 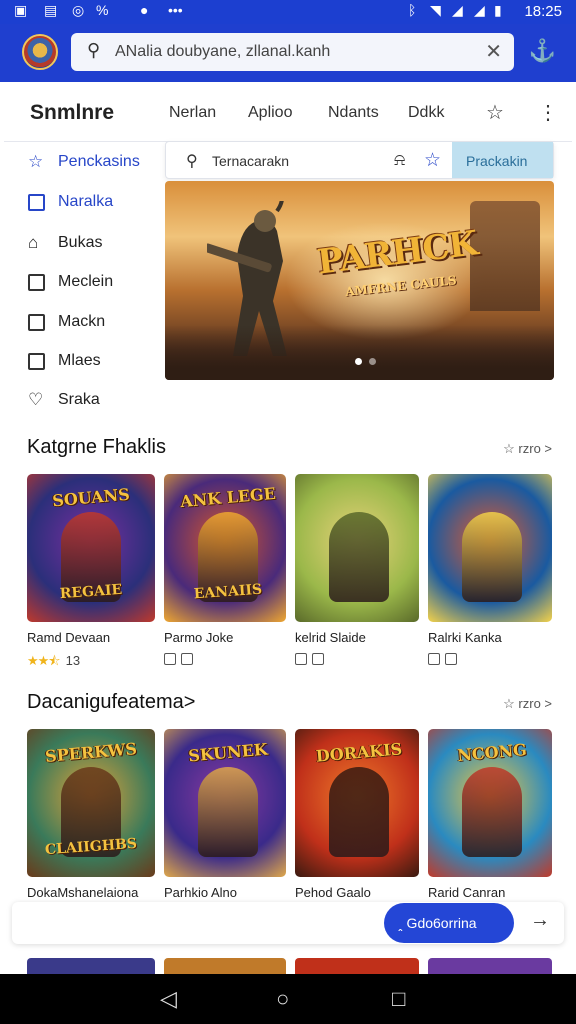 What do you see at coordinates (543, 11) in the screenshot?
I see `status-time: 18:25` at bounding box center [543, 11].